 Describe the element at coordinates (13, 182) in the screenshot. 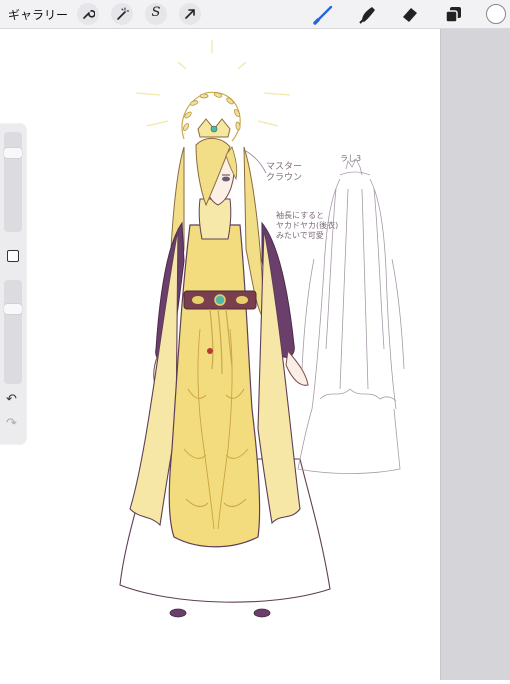

I see `brush-size-slider` at that location.